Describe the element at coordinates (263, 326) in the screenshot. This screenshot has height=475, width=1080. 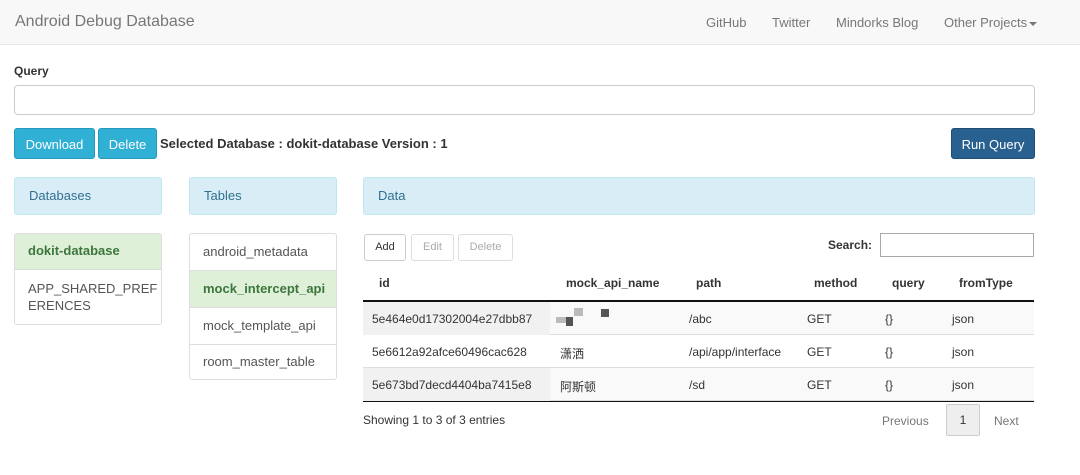
I see `table-item-mock-template-api: mock_template_api` at that location.